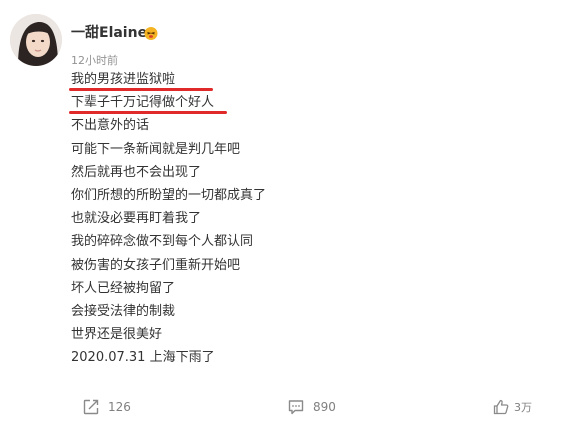 The height and width of the screenshot is (423, 588). What do you see at coordinates (169, 195) in the screenshot?
I see `post-line-text: 你们所想的所盼望的一切都成真了` at bounding box center [169, 195].